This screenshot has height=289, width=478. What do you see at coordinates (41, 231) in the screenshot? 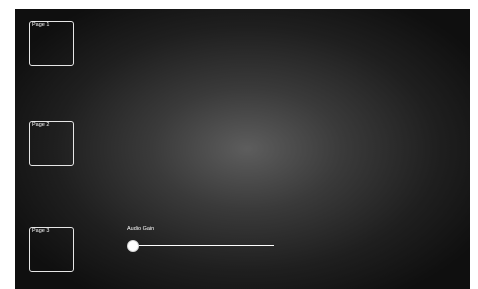
I see `page-3-label: Page 3` at bounding box center [41, 231].